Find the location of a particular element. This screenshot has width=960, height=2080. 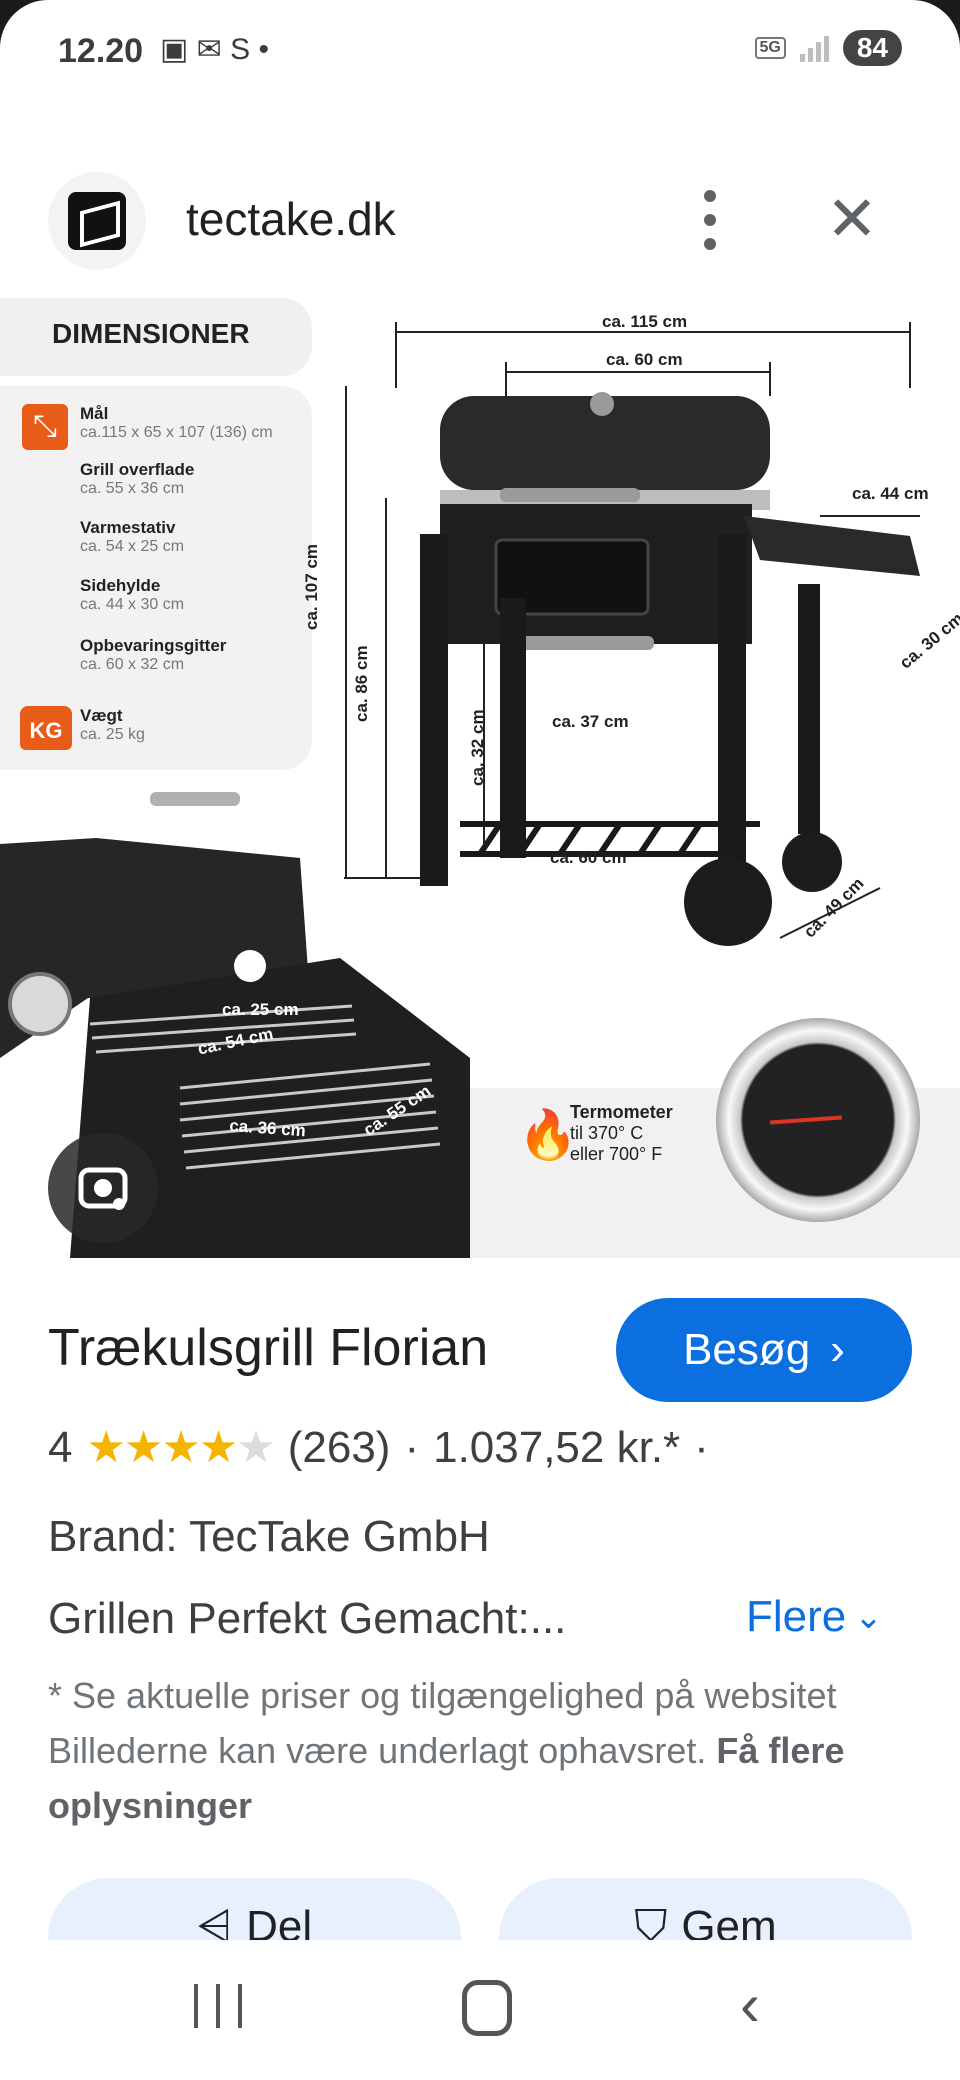

tectake-logo-icon is located at coordinates (97, 221).